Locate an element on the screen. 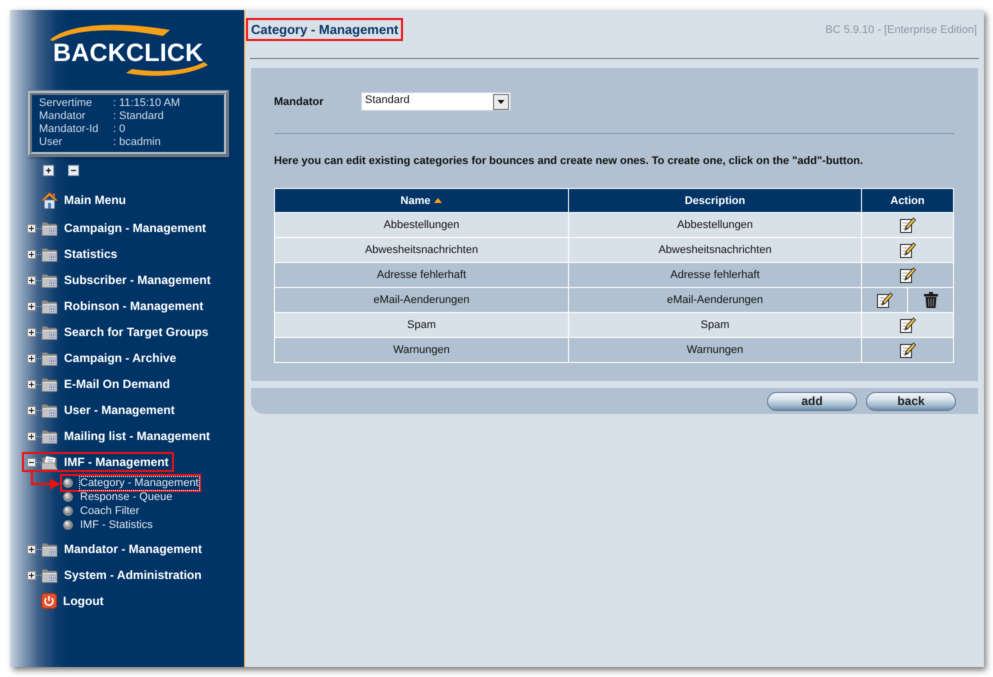 The height and width of the screenshot is (677, 993). instruction-text: Here you can edit existing categories for bounces and create new ones. To create one, click on the "add"-button. is located at coordinates (569, 161).